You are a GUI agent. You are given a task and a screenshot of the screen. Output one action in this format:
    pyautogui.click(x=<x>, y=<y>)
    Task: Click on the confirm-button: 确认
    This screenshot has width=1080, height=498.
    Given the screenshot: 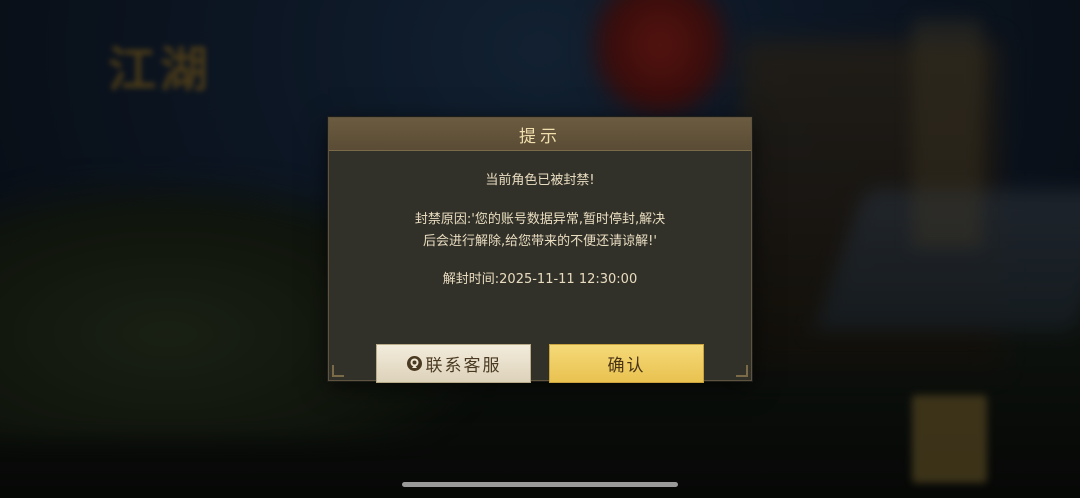 What is the action you would take?
    pyautogui.click(x=626, y=363)
    